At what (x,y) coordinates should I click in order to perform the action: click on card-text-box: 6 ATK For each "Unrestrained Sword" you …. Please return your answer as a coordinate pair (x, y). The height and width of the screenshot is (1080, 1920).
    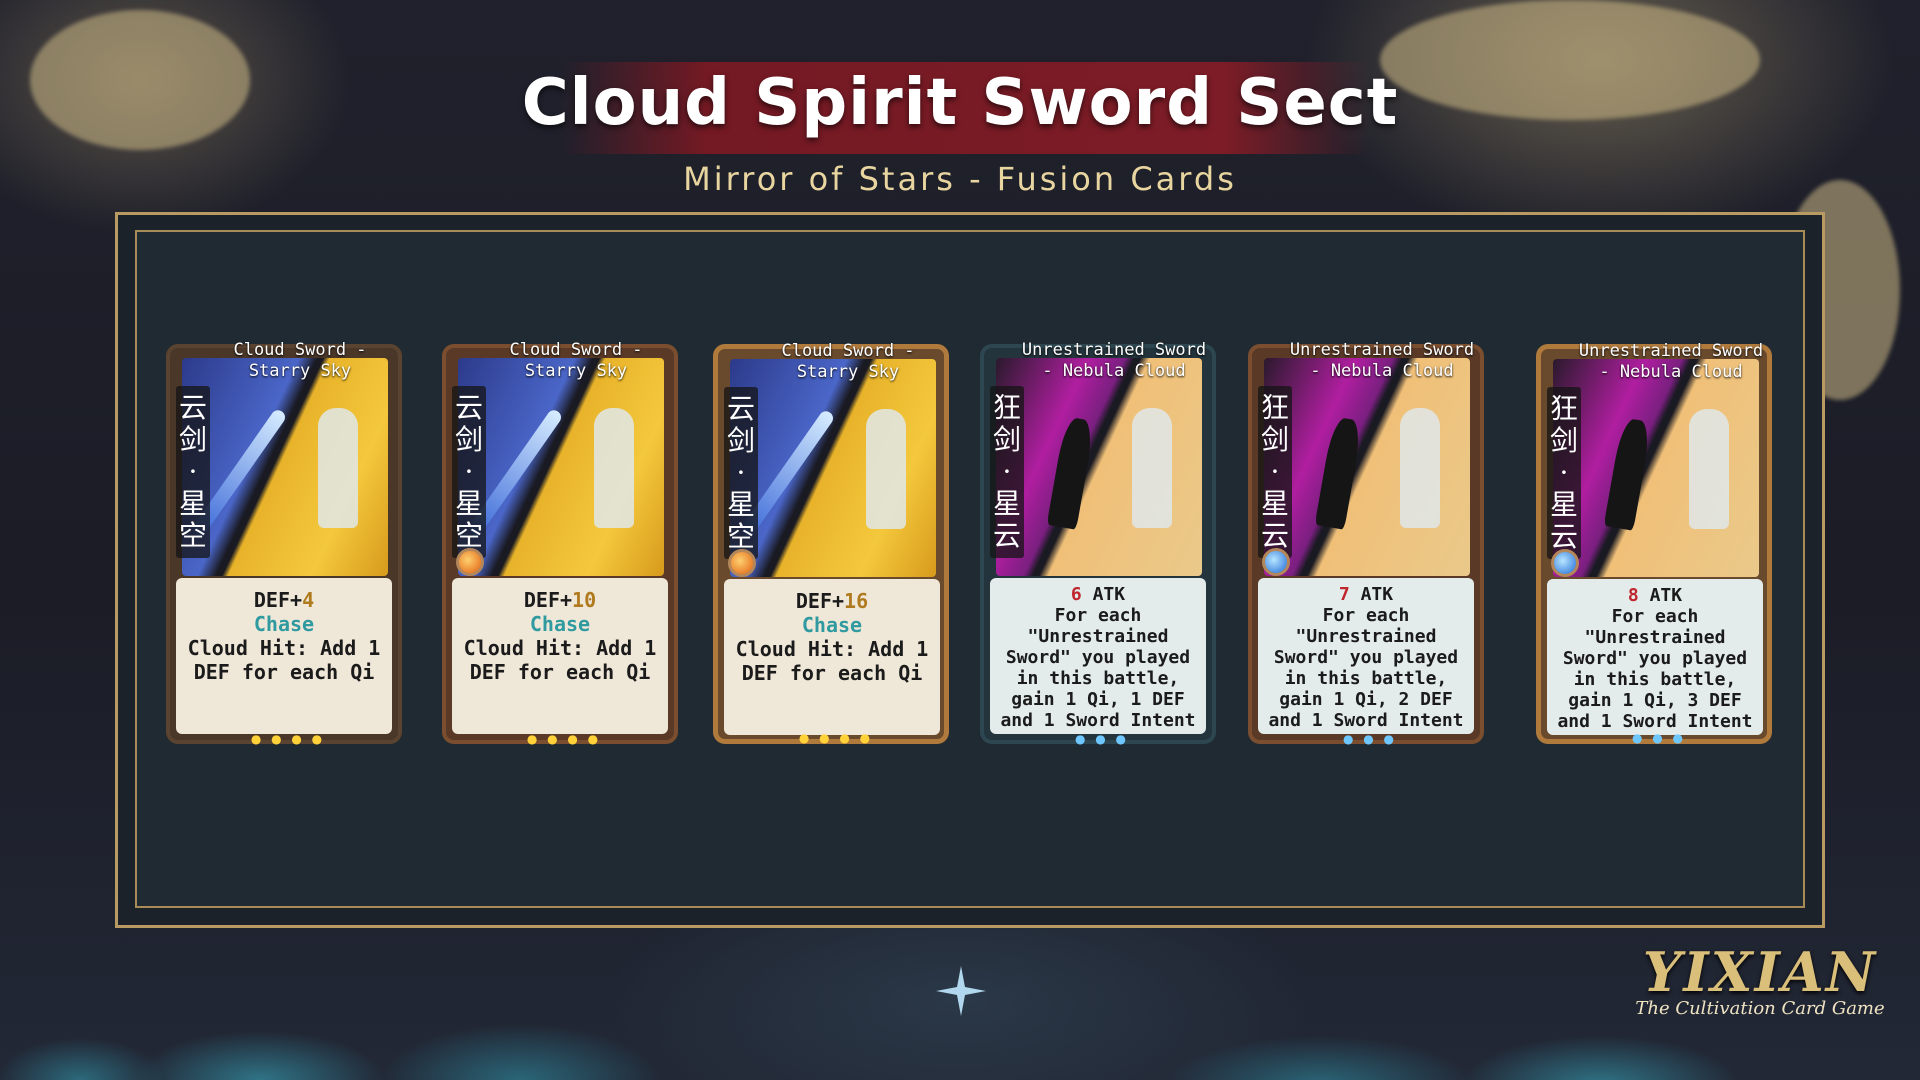
    Looking at the image, I should click on (1098, 656).